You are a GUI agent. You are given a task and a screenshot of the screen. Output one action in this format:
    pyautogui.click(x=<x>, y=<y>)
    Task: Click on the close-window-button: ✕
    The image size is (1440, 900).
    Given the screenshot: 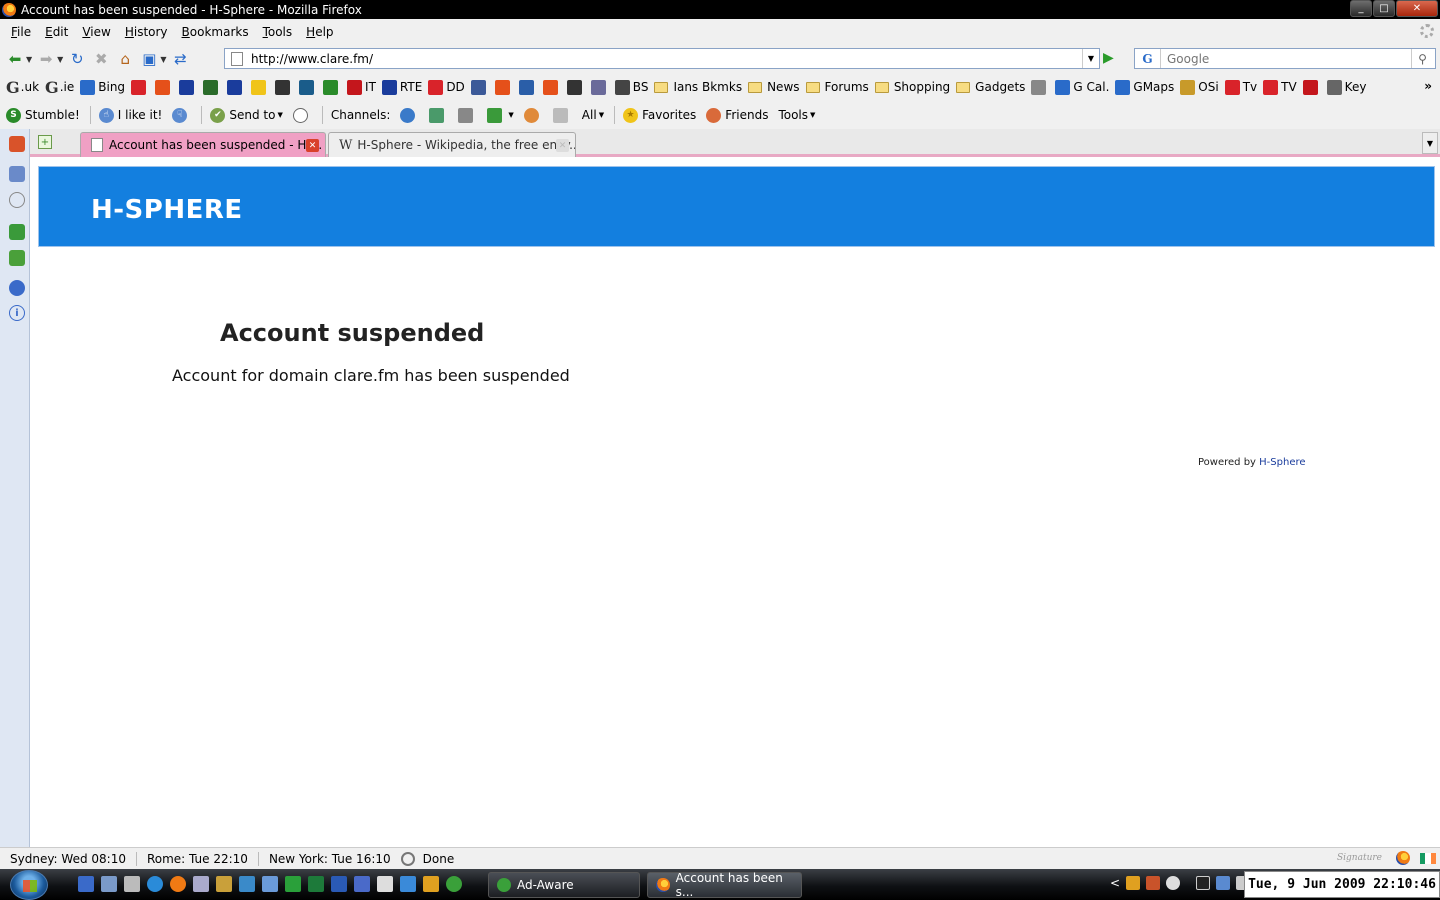 What is the action you would take?
    pyautogui.click(x=1417, y=8)
    